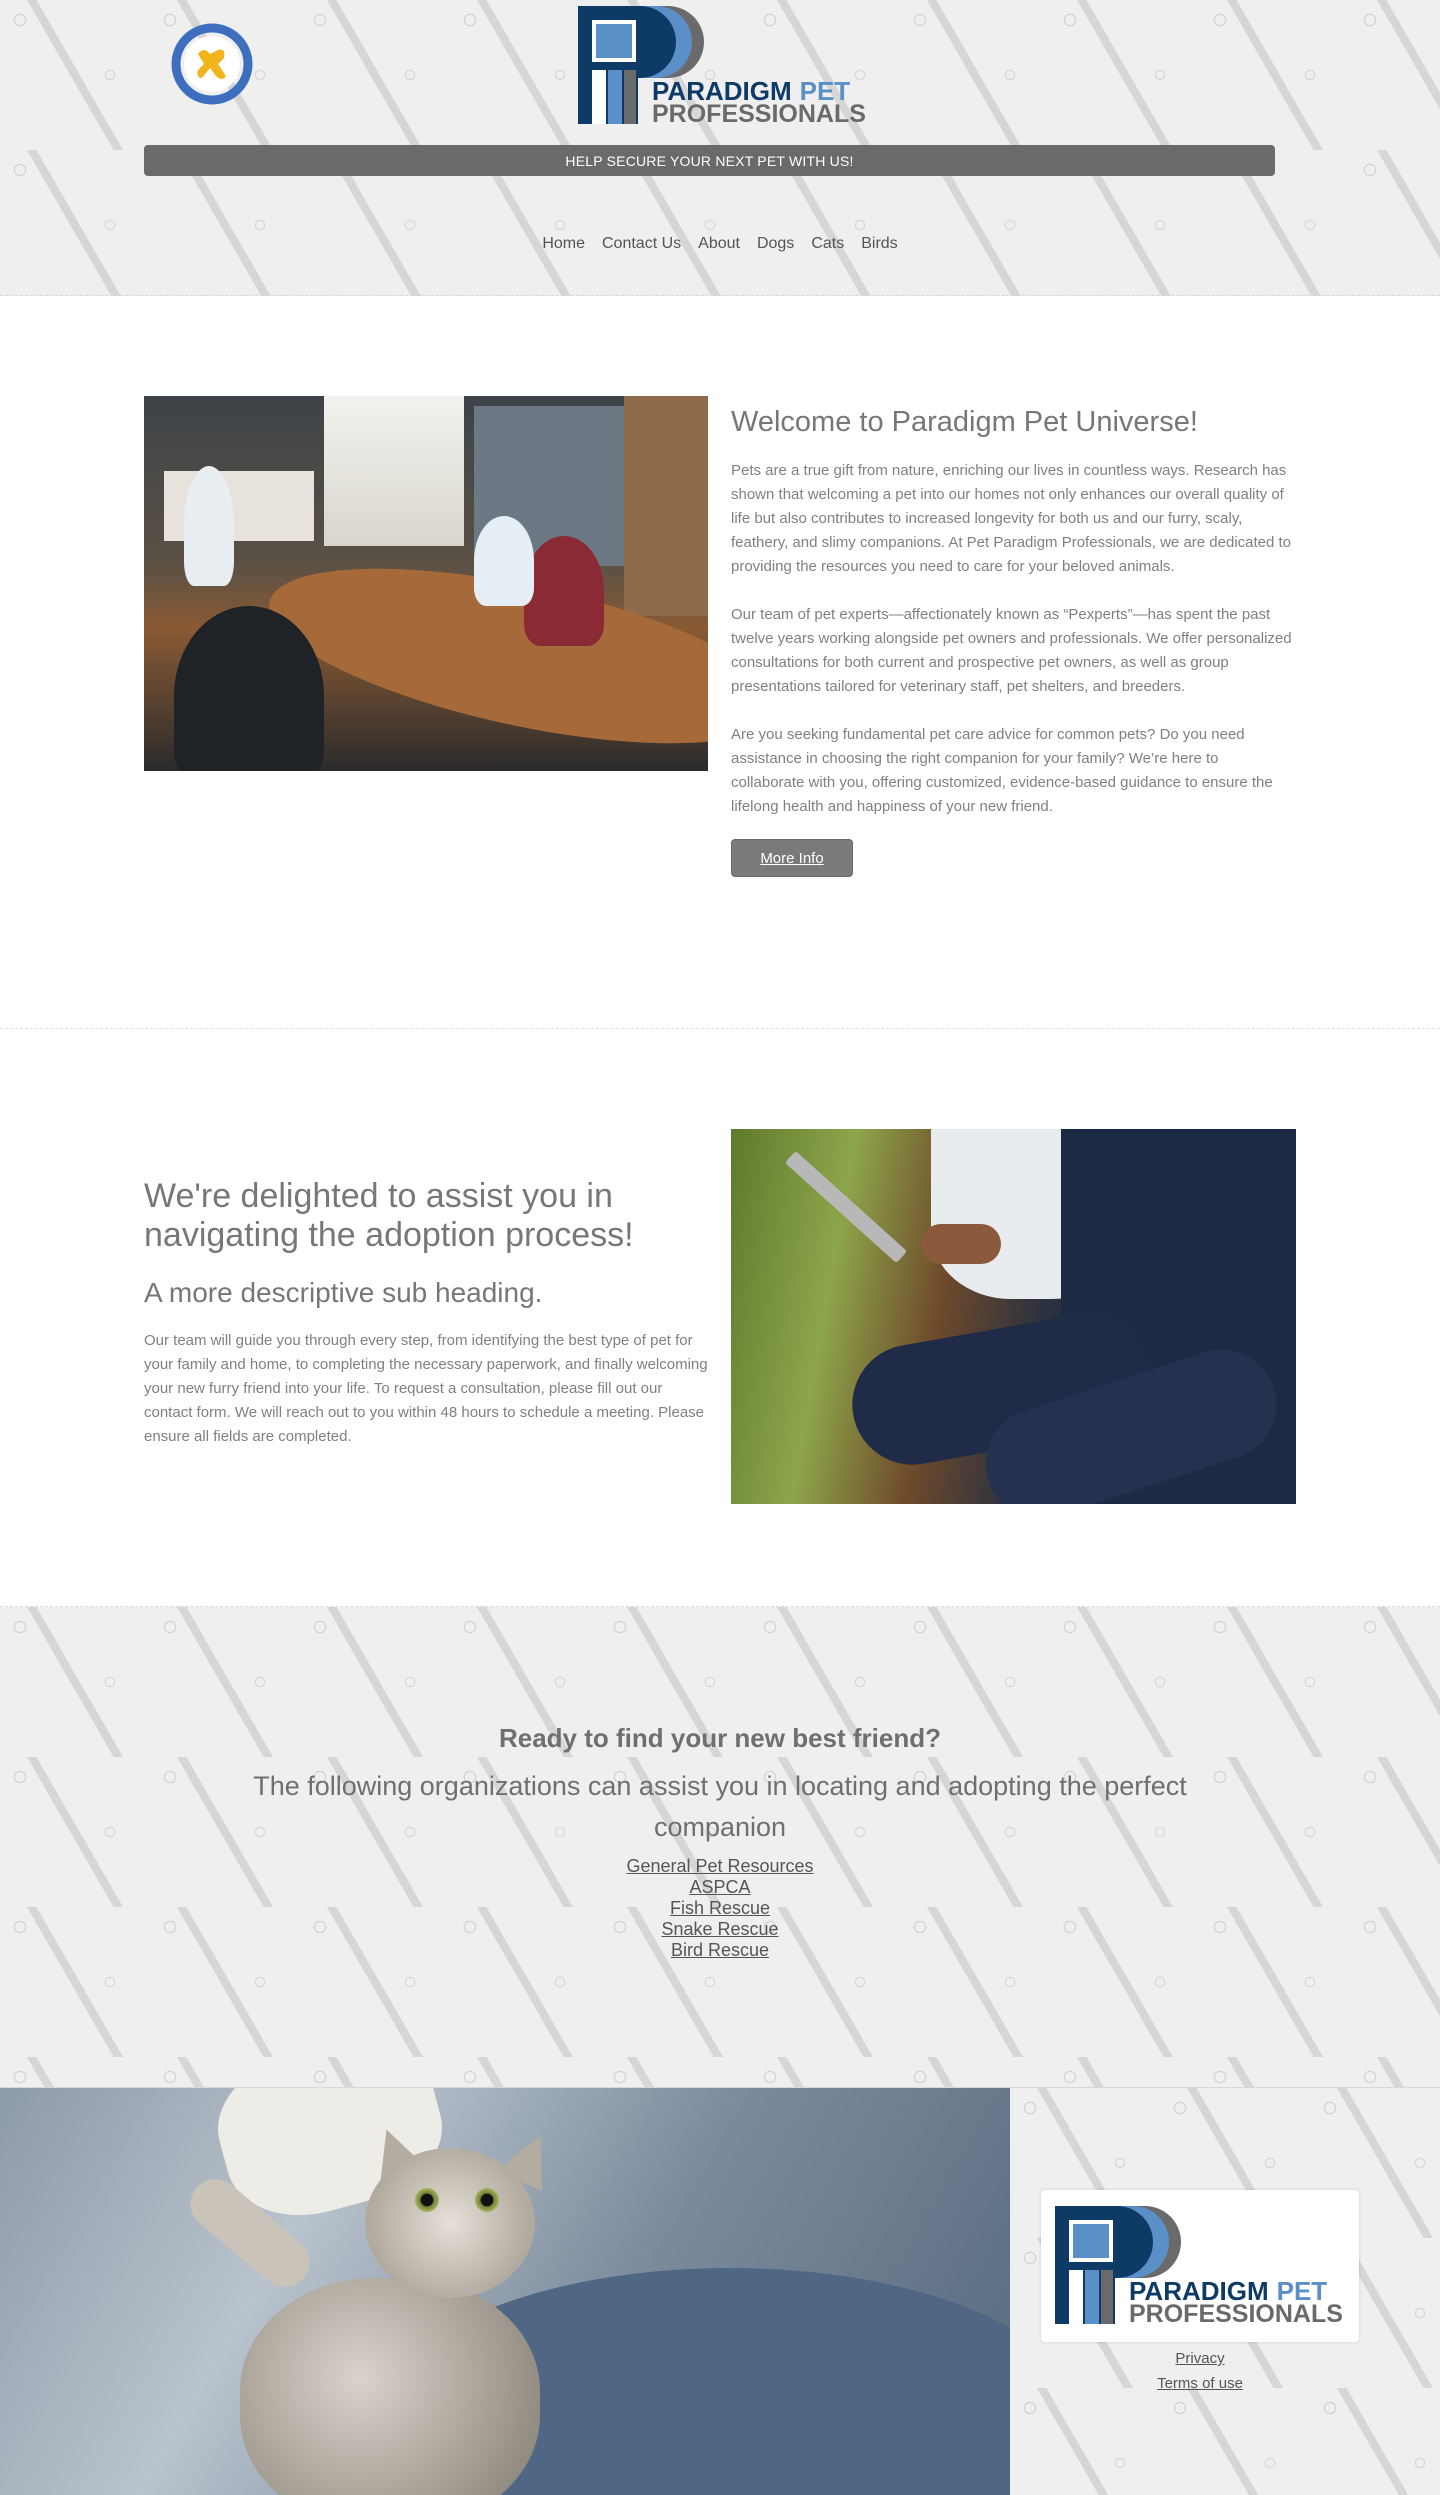  What do you see at coordinates (720, 1887) in the screenshot?
I see `link-aspca: ASPCA` at bounding box center [720, 1887].